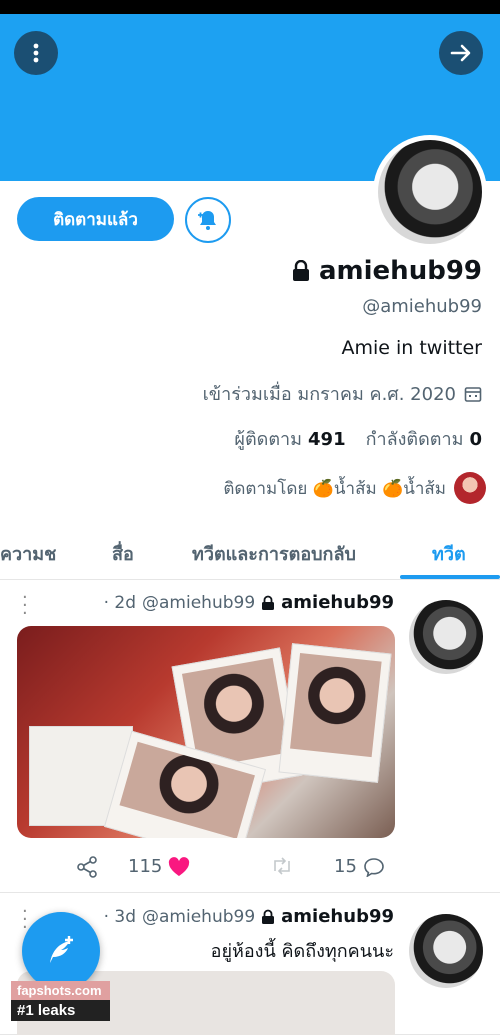 Image resolution: width=500 pixels, height=1035 pixels. Describe the element at coordinates (400, 271) in the screenshot. I see `display-name-text: amiehub99` at that location.